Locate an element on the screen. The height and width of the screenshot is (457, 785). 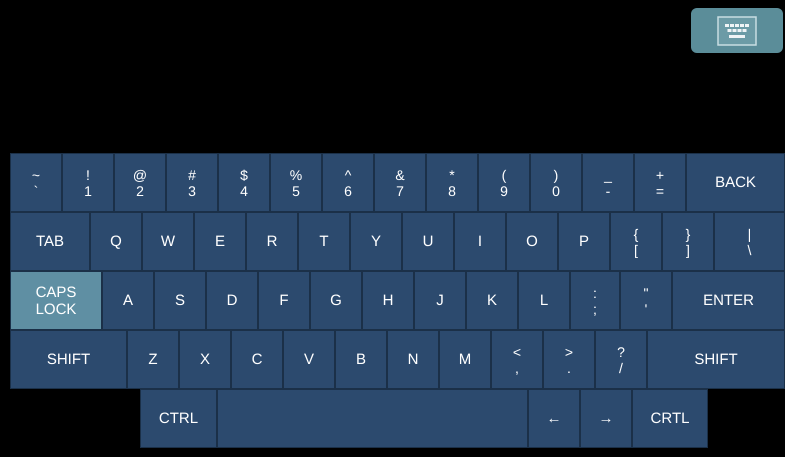
keyboard-key: $ 4 is located at coordinates (244, 182).